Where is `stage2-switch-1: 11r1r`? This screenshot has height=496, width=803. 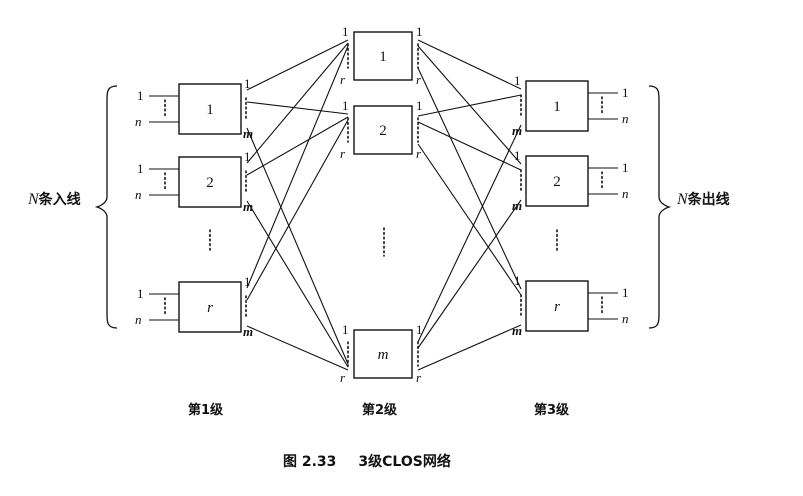 stage2-switch-1: 11r1r is located at coordinates (381, 55).